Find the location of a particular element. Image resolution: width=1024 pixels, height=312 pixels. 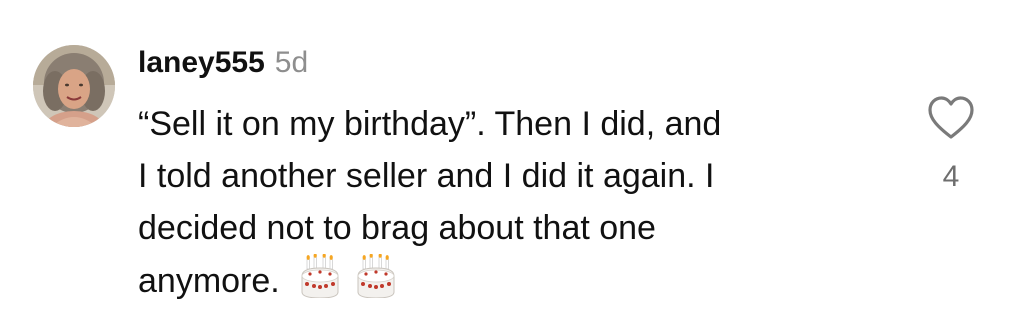

comment-text-fragment: anymore. is located at coordinates (209, 281).